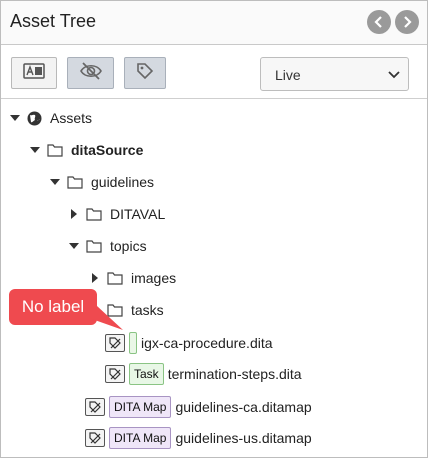 The height and width of the screenshot is (458, 428). What do you see at coordinates (379, 22) in the screenshot?
I see `chevron-left-icon` at bounding box center [379, 22].